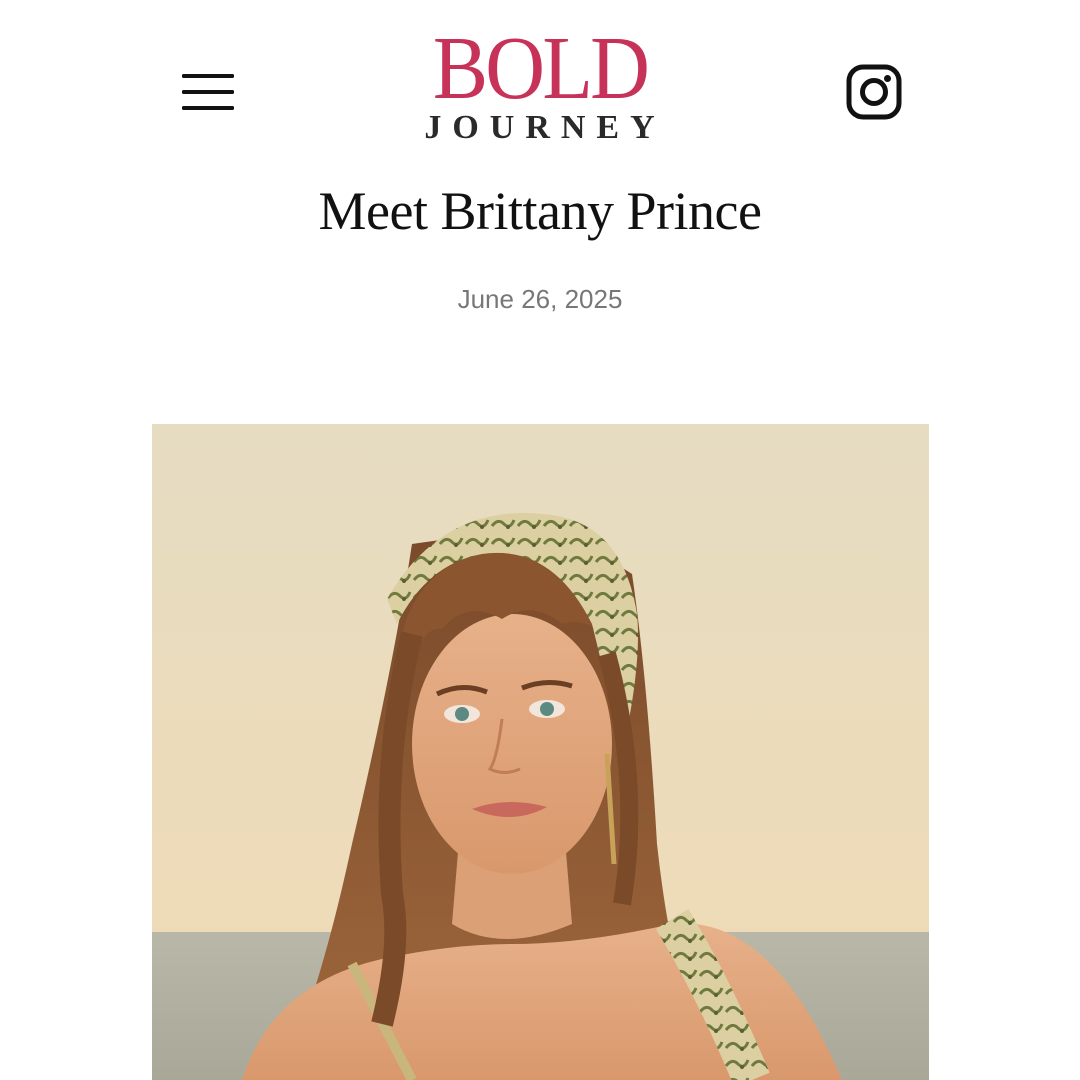  I want to click on instagram-icon, so click(874, 92).